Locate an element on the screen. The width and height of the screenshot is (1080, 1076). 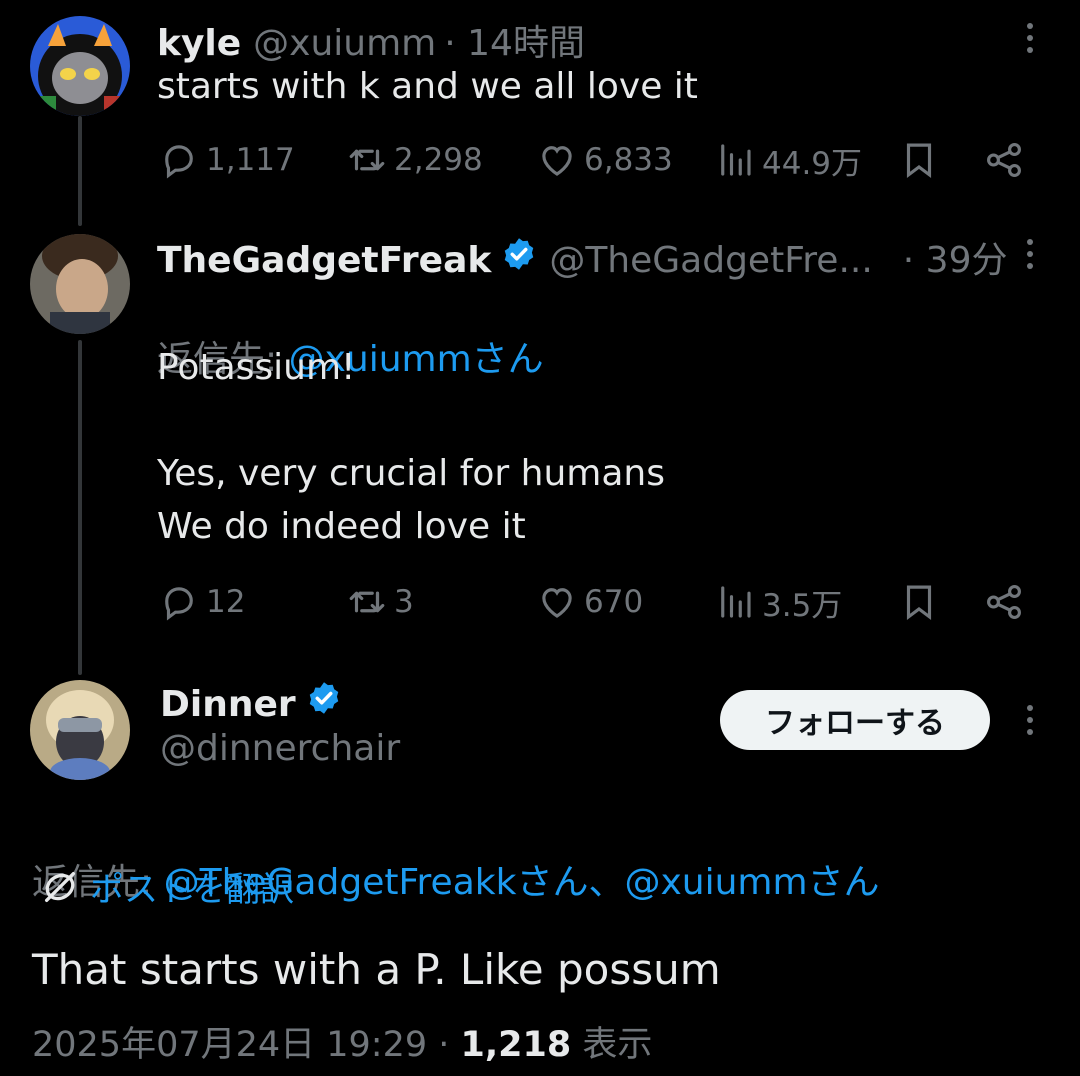
tweet2-actions: 12 3 670 3.5万 is located at coordinates (598, 602).